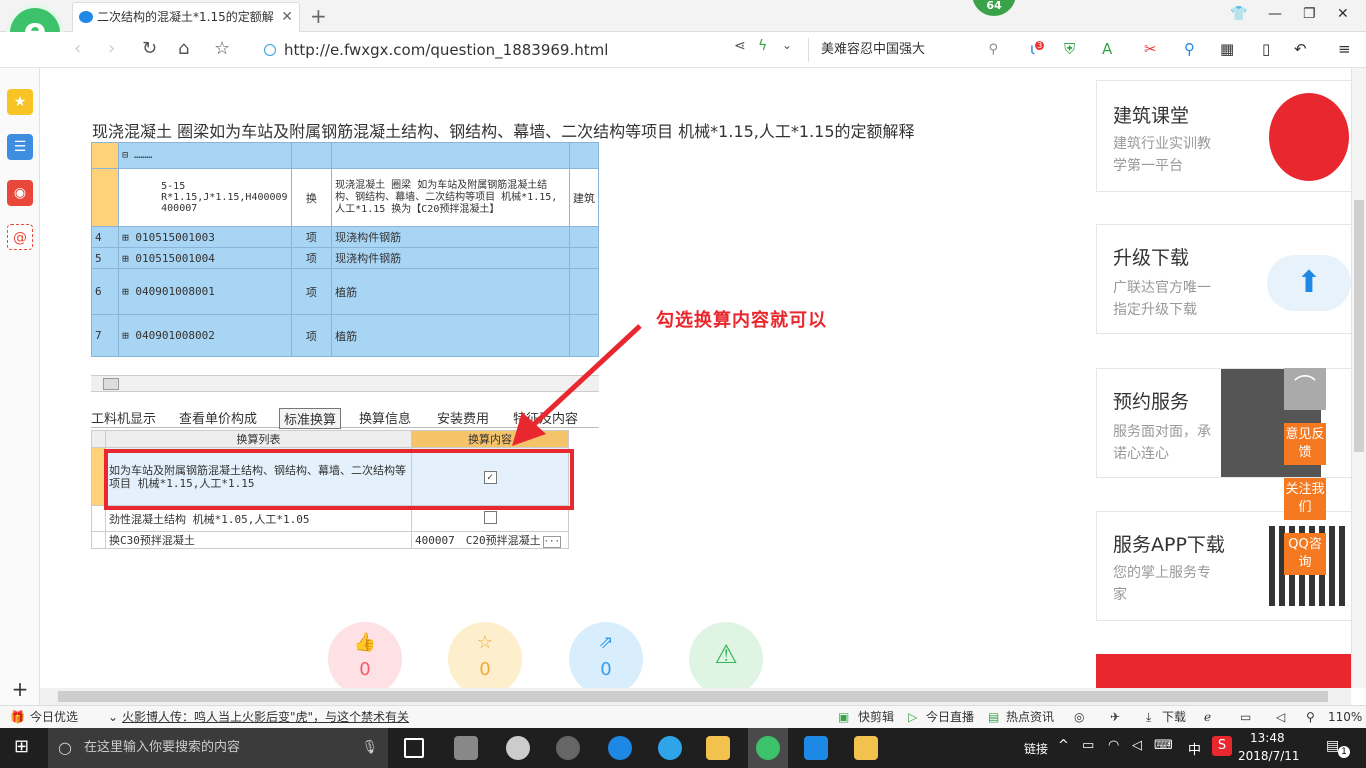 This screenshot has width=1366, height=768. What do you see at coordinates (1224, 671) in the screenshot?
I see `ad-banner` at bounding box center [1224, 671].